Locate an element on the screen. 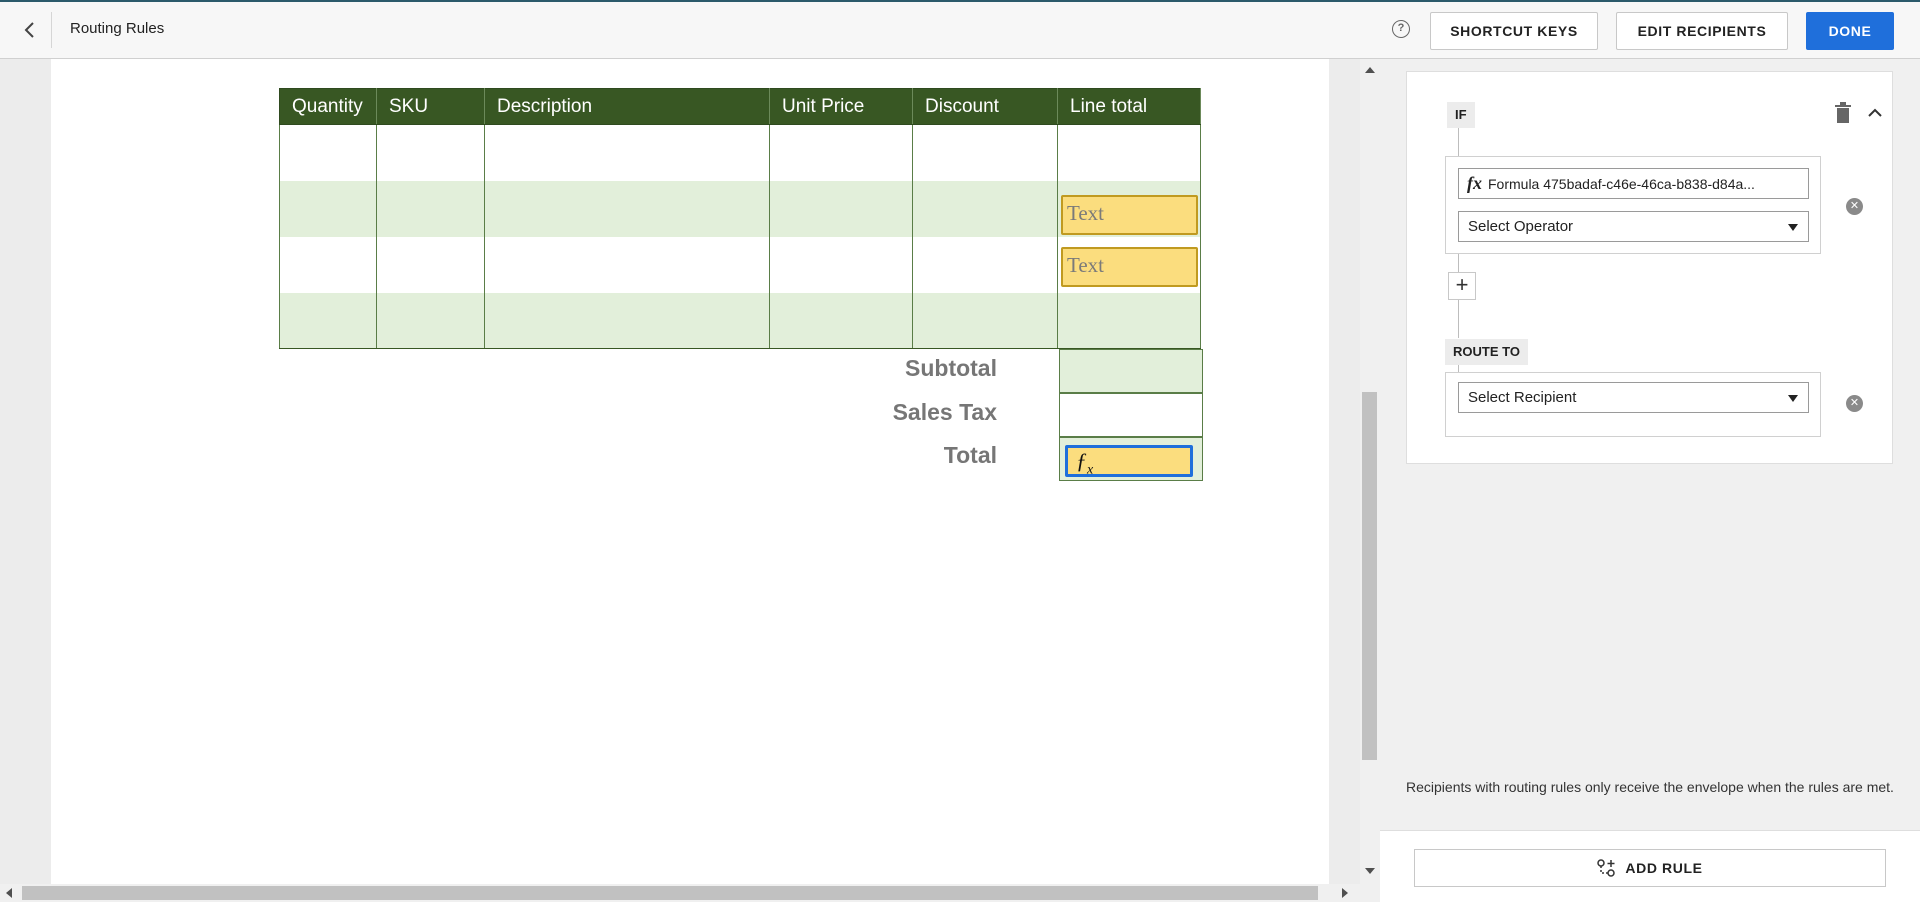 Image resolution: width=1920 pixels, height=902 pixels. remove-recipient-icon: ✕ is located at coordinates (1854, 403).